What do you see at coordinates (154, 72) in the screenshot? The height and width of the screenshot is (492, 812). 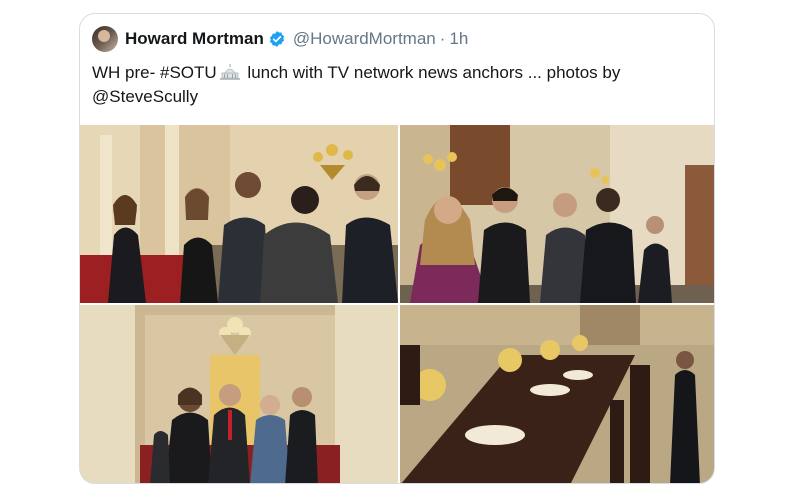 I see `tweet-text-part1: WH pre- #SOTU` at bounding box center [154, 72].